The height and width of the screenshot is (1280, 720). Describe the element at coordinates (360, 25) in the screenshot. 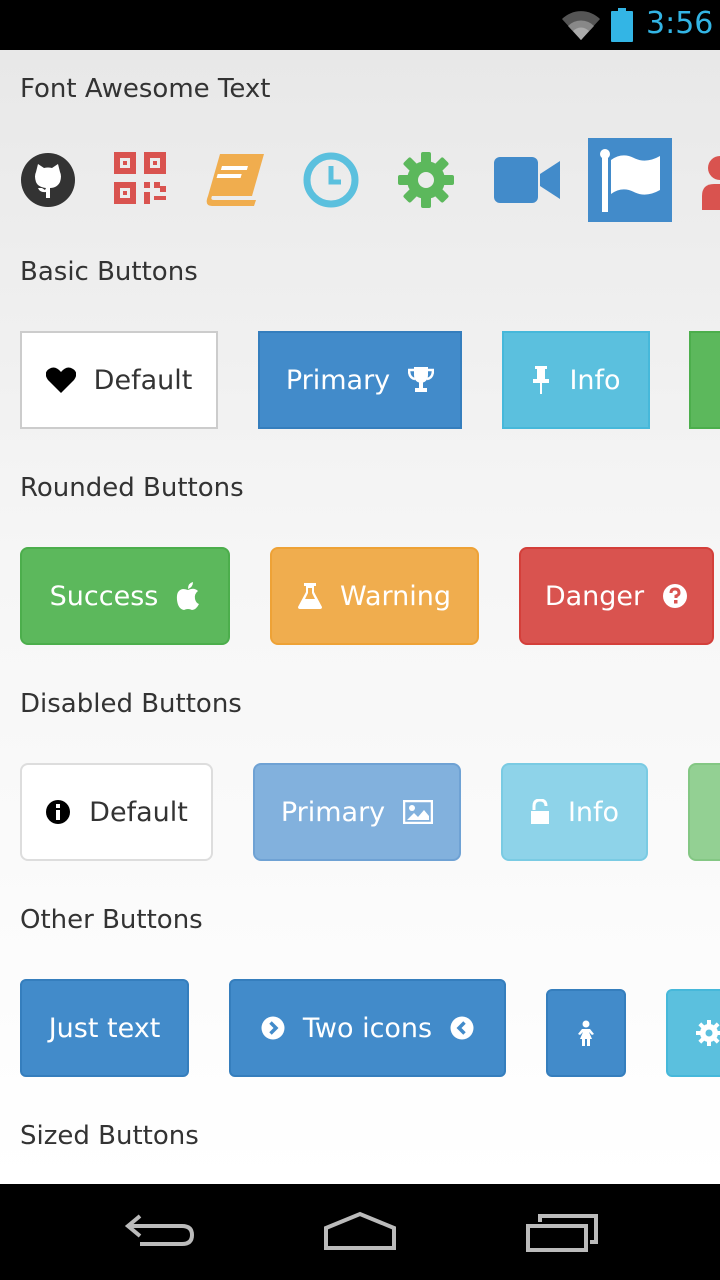

I see `status-bar: 3:56` at that location.